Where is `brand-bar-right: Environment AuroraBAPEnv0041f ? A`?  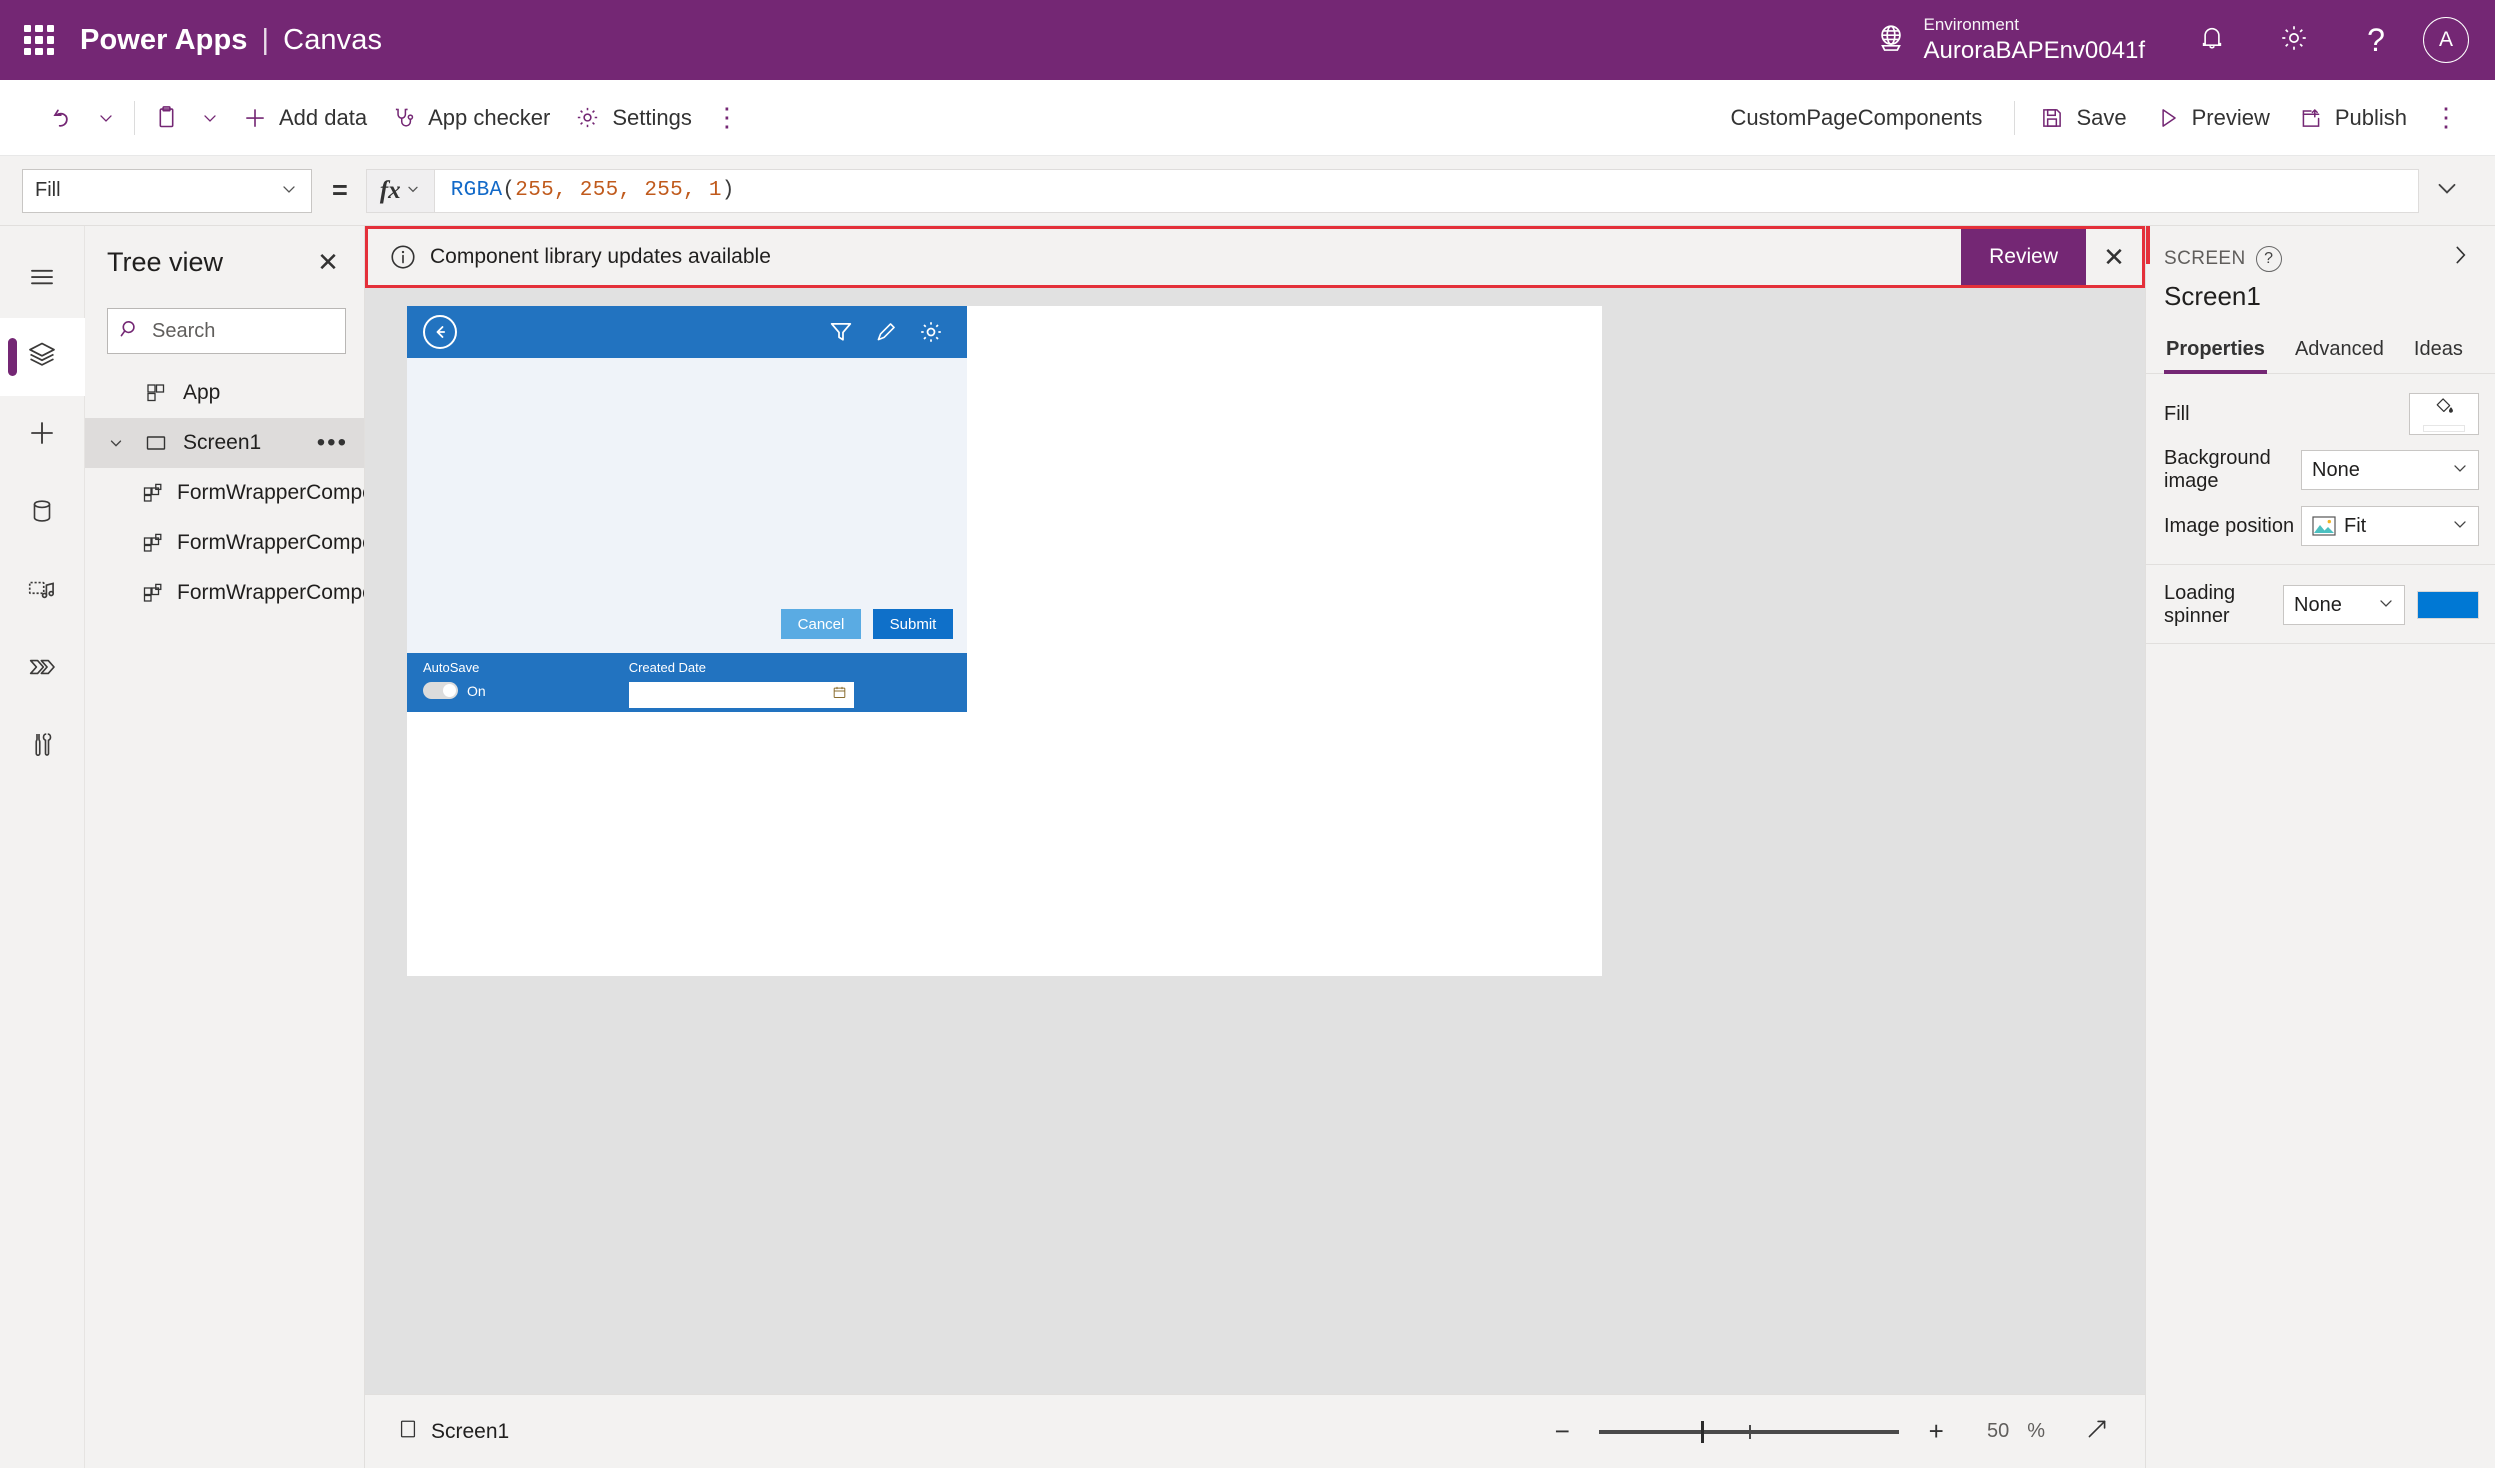 brand-bar-right: Environment AuroraBAPEnv0041f ? A is located at coordinates (2184, 40).